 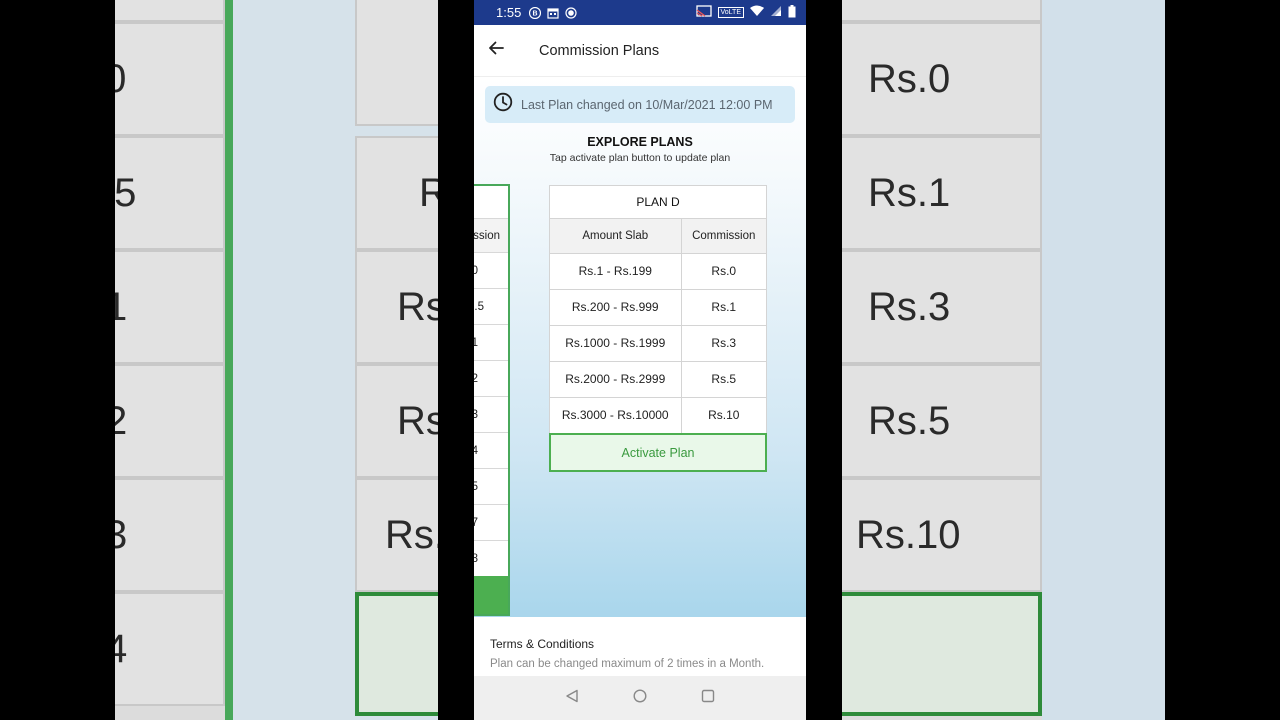 What do you see at coordinates (491, 379) in the screenshot?
I see `table-row: 2` at bounding box center [491, 379].